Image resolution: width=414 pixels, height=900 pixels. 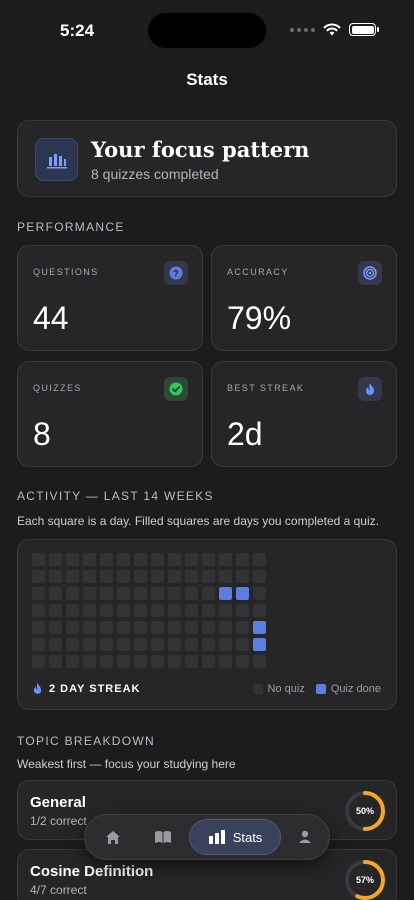 What do you see at coordinates (66, 272) in the screenshot?
I see `stat-label: QUESTIONS` at bounding box center [66, 272].